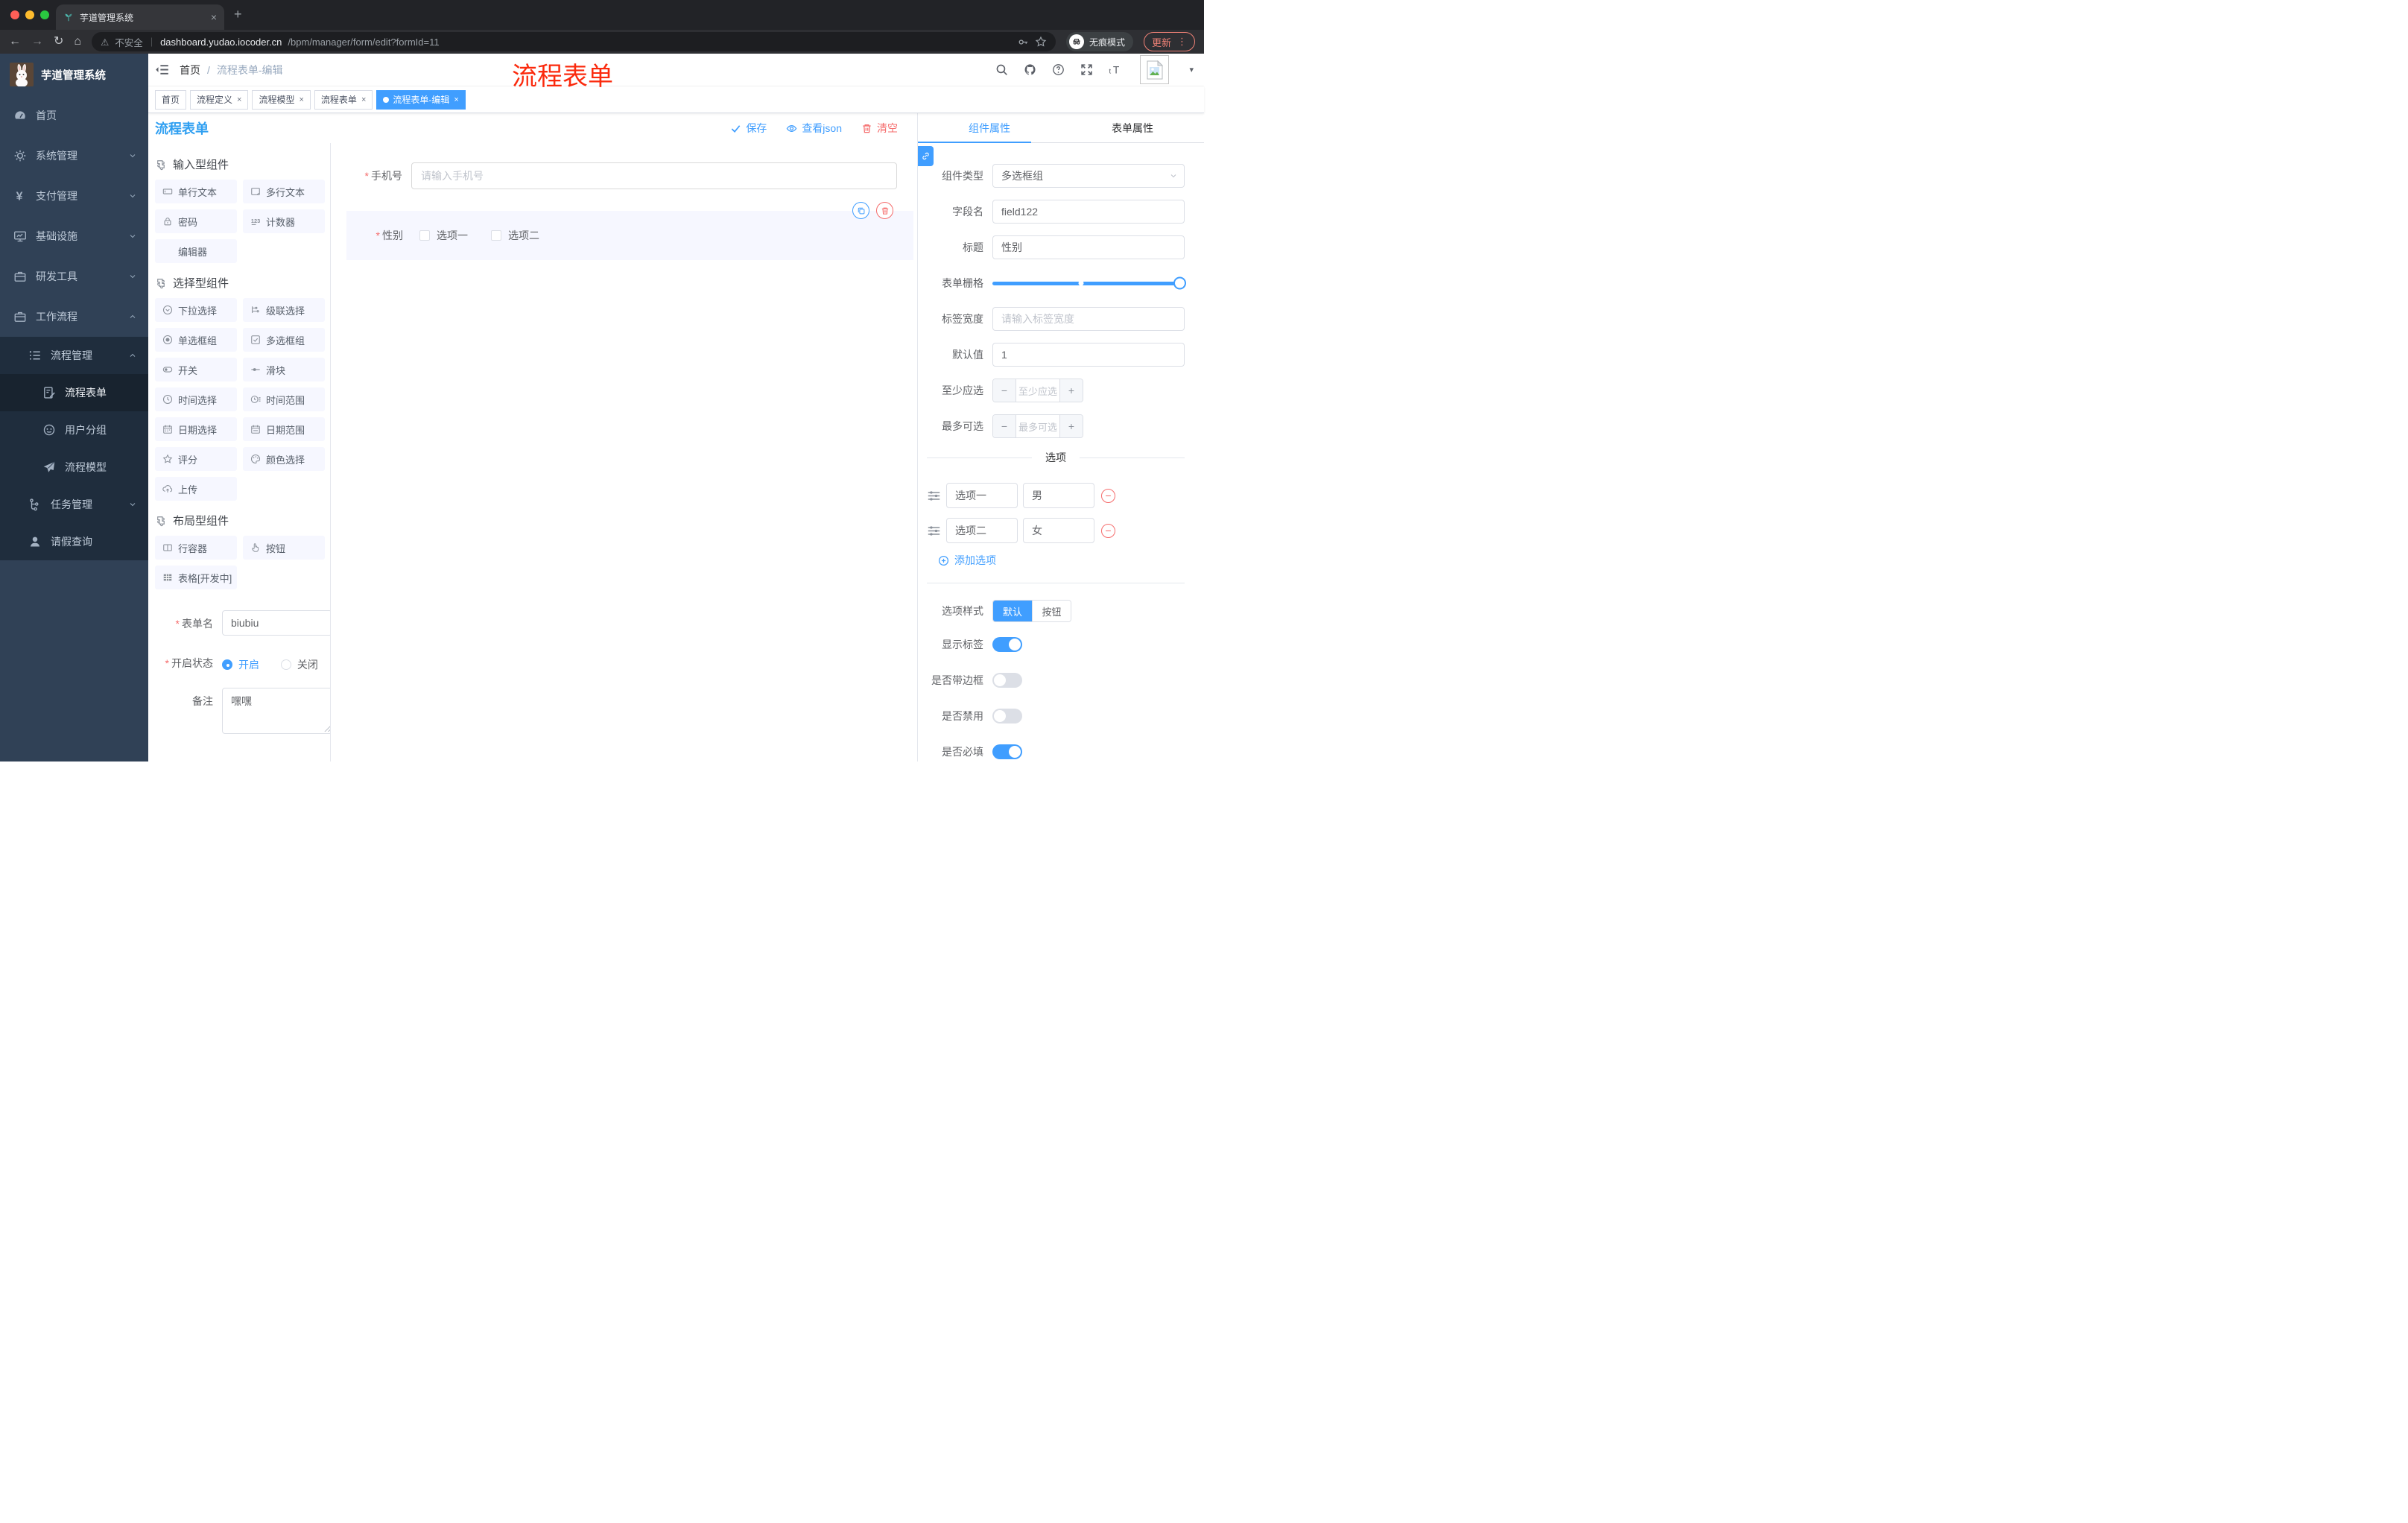 Image resolution: width=2408 pixels, height=1523 pixels. Describe the element at coordinates (196, 429) in the screenshot. I see `palette-item-date-picker: 日期选择` at that location.